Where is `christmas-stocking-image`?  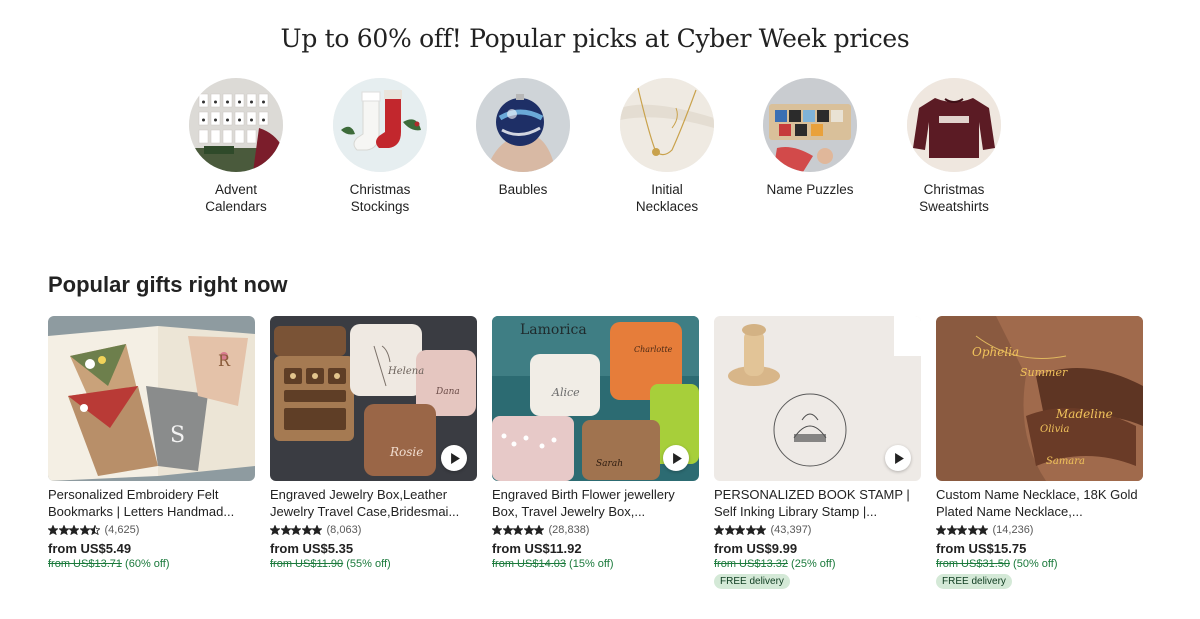 christmas-stocking-image is located at coordinates (380, 125).